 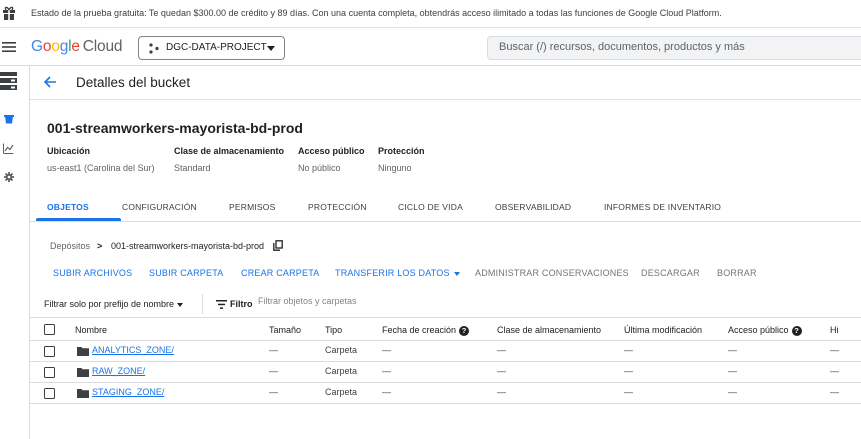 I want to click on breadcrumb-current: 001-streamworkers-mayorista-bd-prod, so click(x=188, y=246).